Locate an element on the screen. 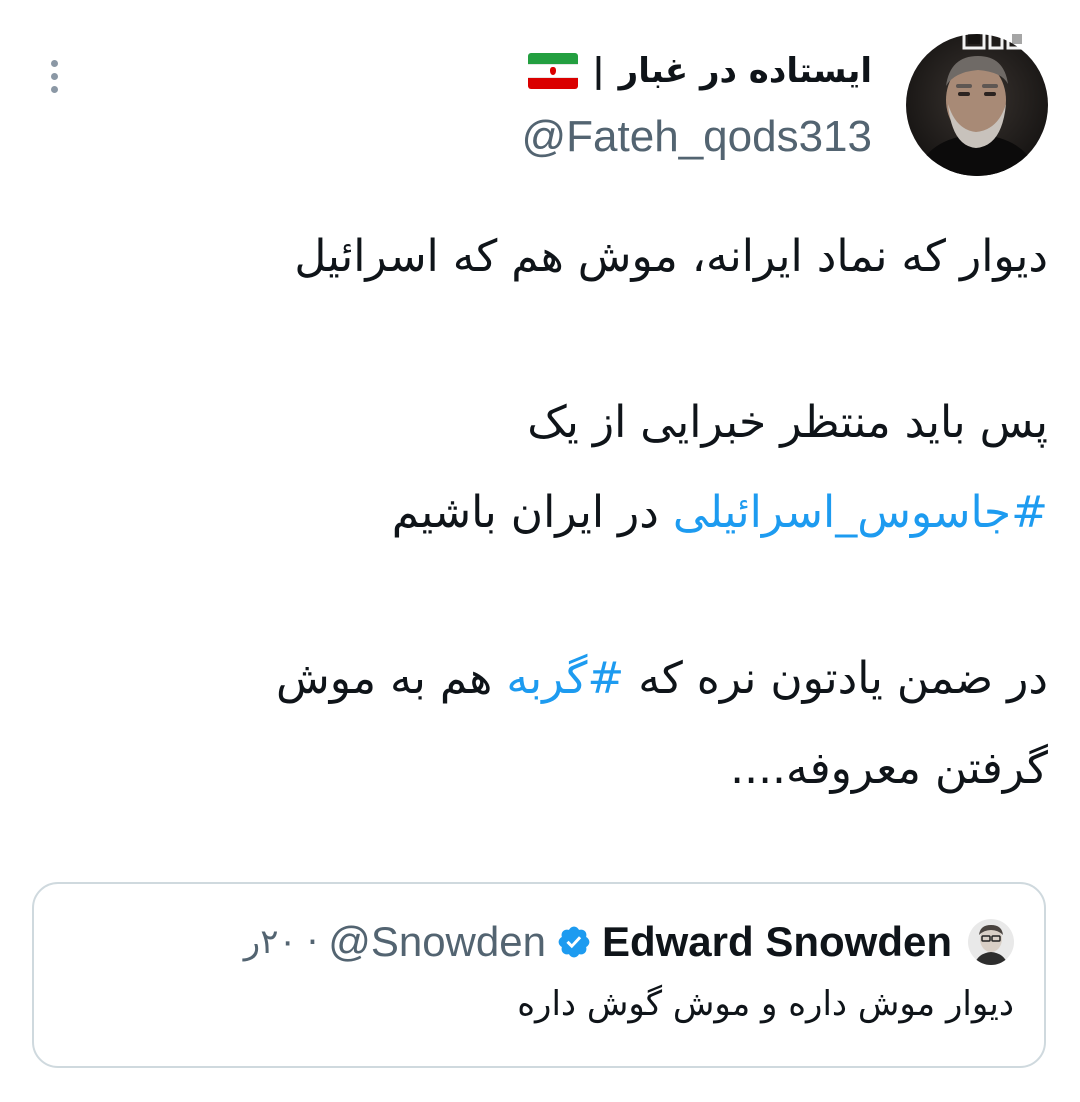 This screenshot has width=1080, height=1102. author-name-row: ایستاده در غبار | is located at coordinates (700, 71).